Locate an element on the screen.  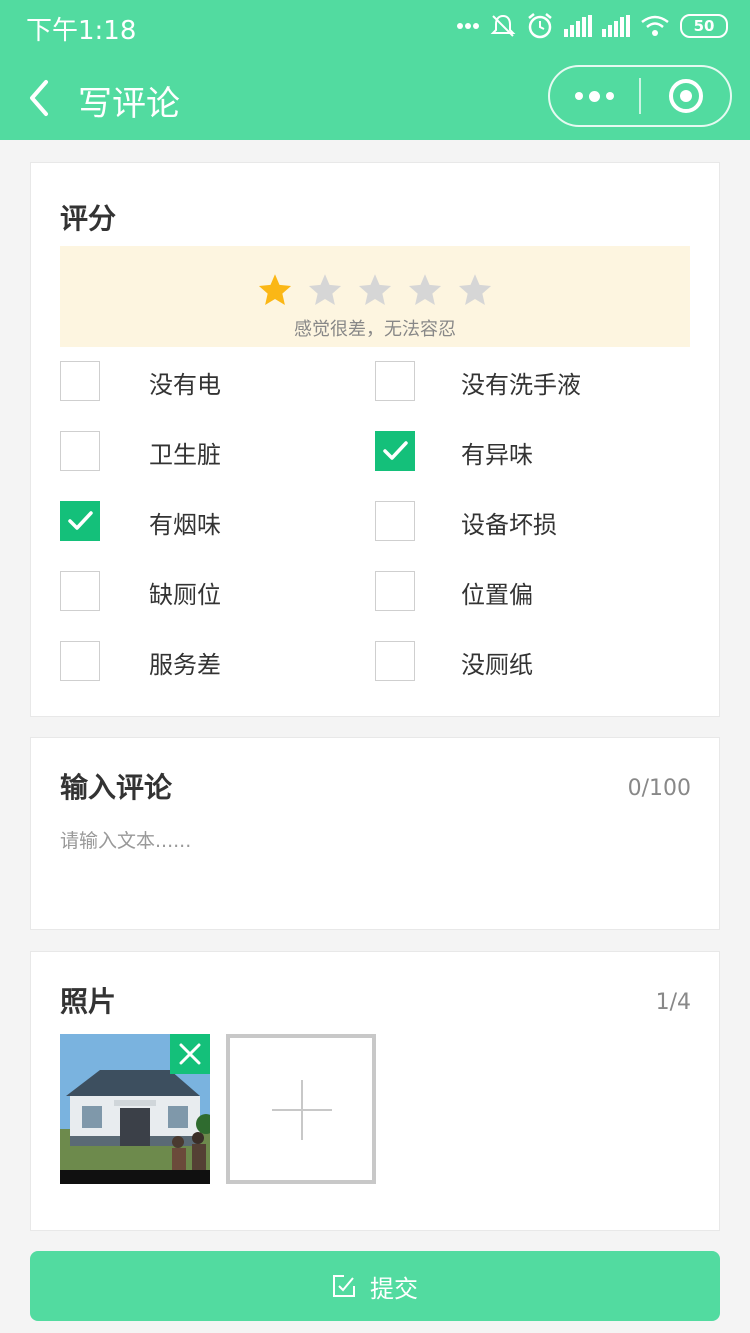
remove-photo-button is located at coordinates (190, 1054).